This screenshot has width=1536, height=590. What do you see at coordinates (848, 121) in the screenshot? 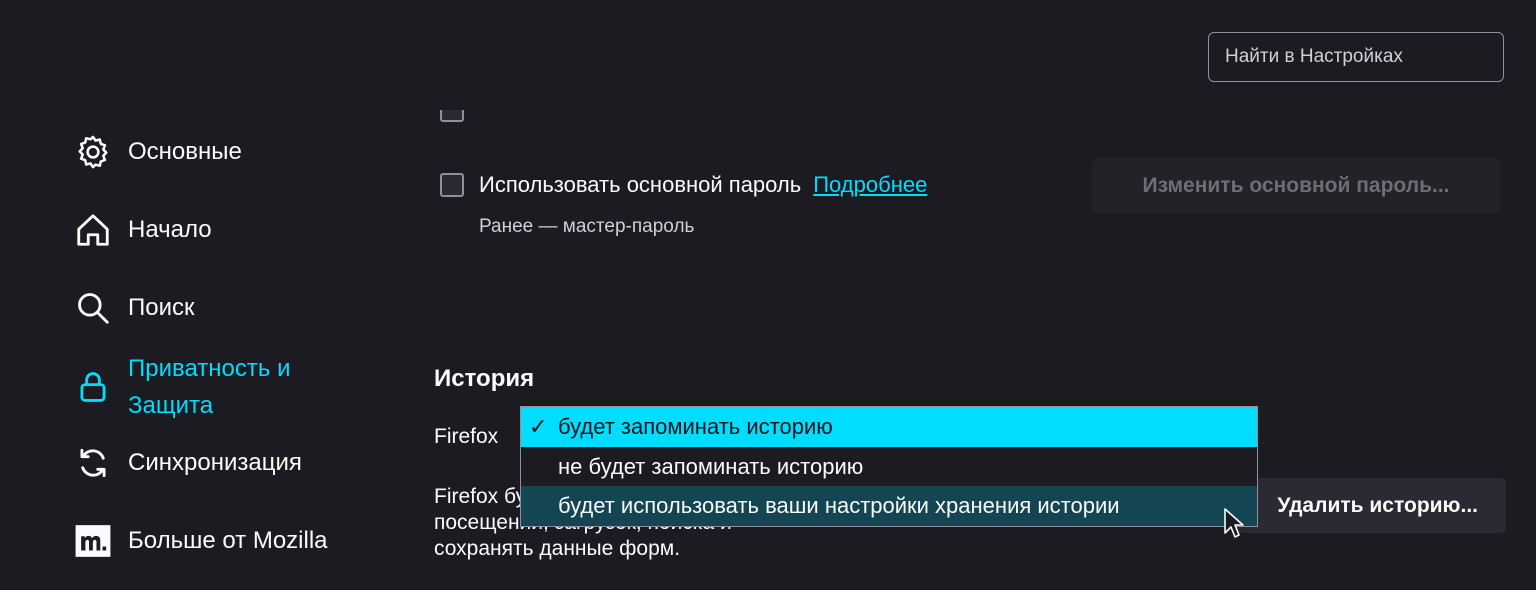
I see `scrolled-off-row` at bounding box center [848, 121].